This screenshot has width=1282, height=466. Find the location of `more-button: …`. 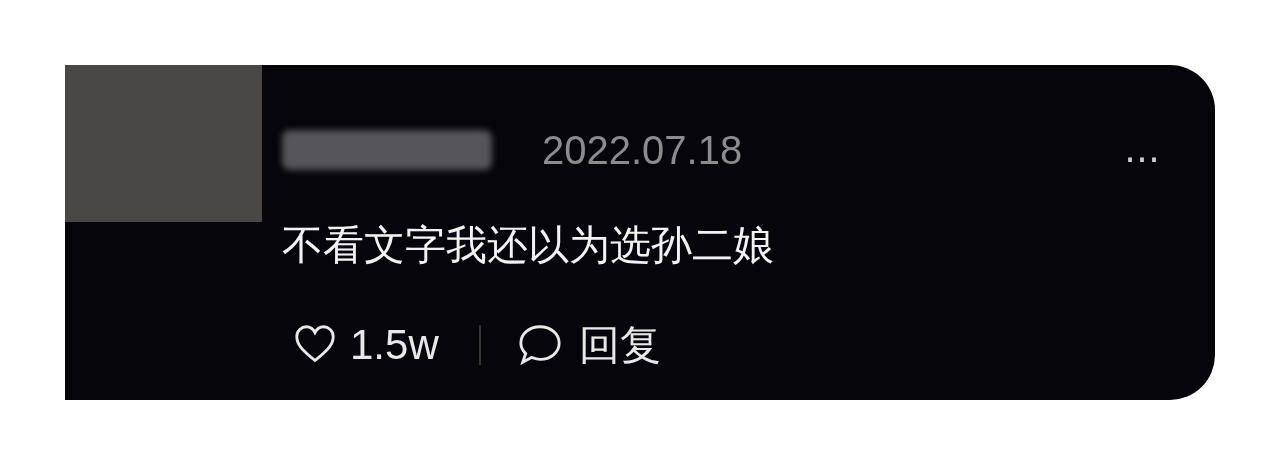

more-button: … is located at coordinates (1142, 150).